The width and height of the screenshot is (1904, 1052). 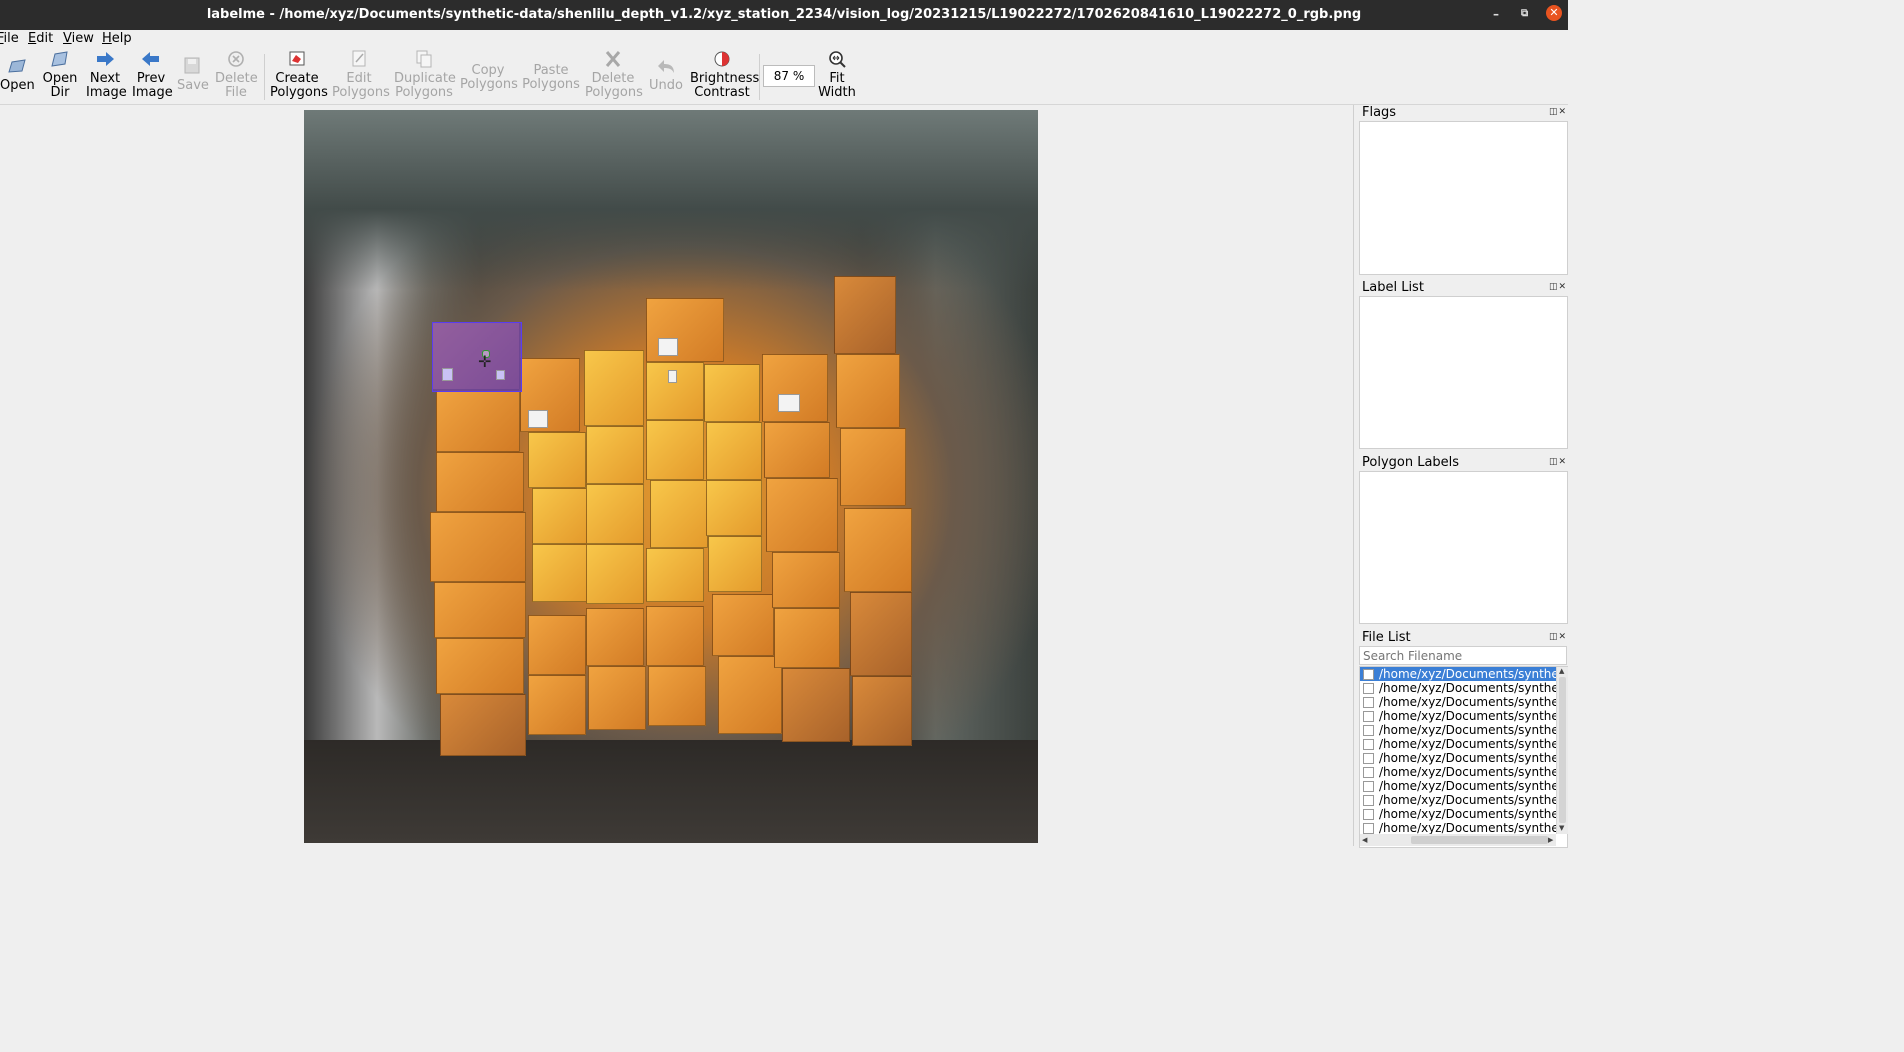 What do you see at coordinates (837, 59) in the screenshot?
I see `zoom-fit-icon` at bounding box center [837, 59].